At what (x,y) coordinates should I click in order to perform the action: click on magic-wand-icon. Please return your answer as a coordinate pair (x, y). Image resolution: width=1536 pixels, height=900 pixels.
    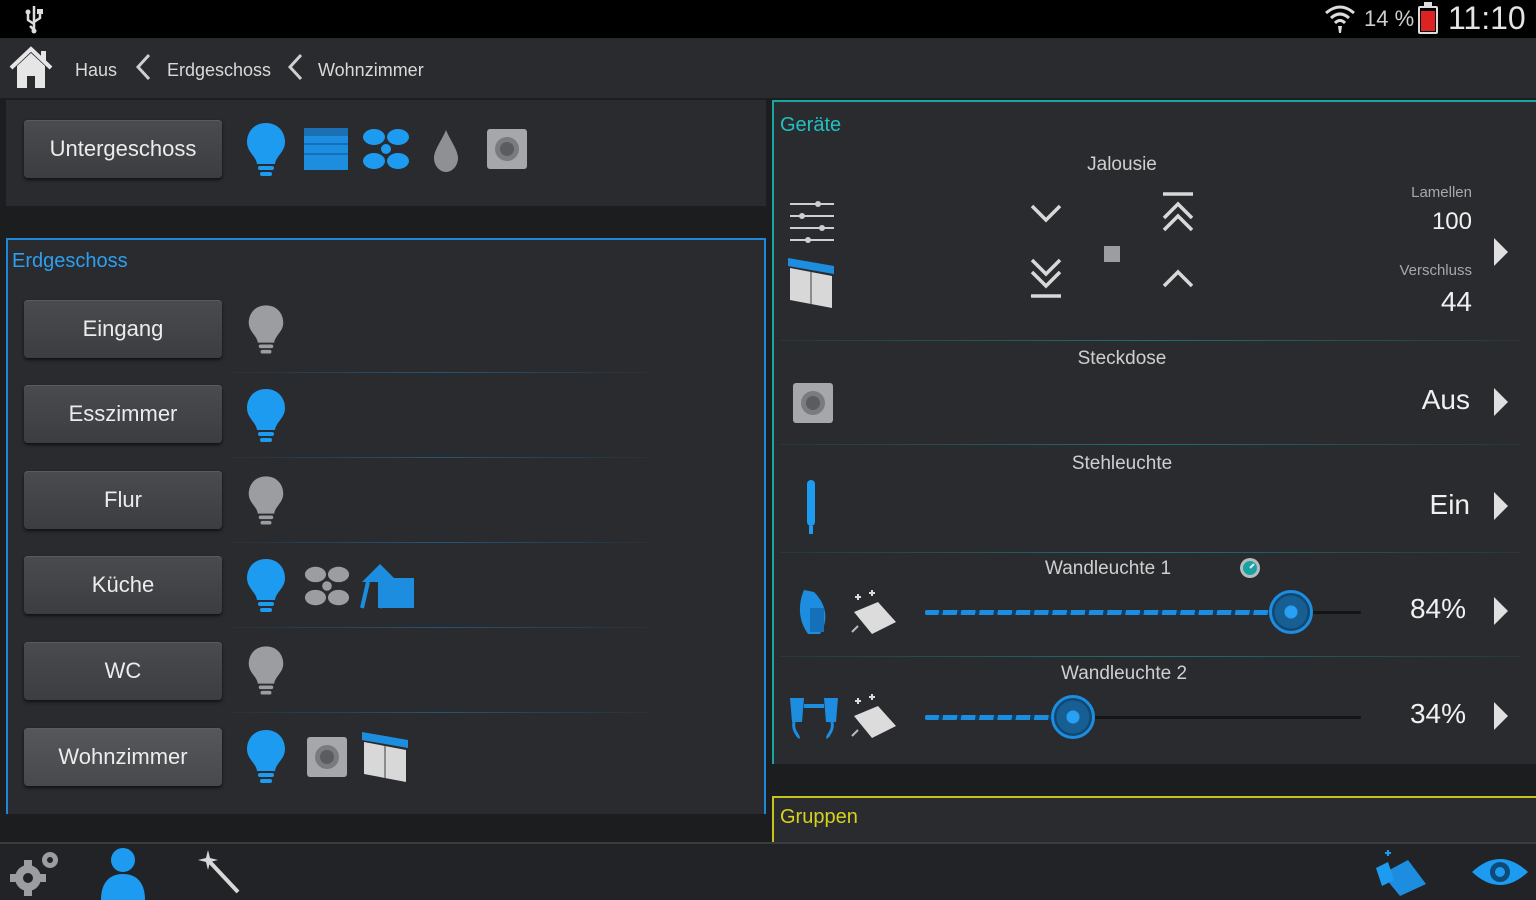
    Looking at the image, I should click on (220, 872).